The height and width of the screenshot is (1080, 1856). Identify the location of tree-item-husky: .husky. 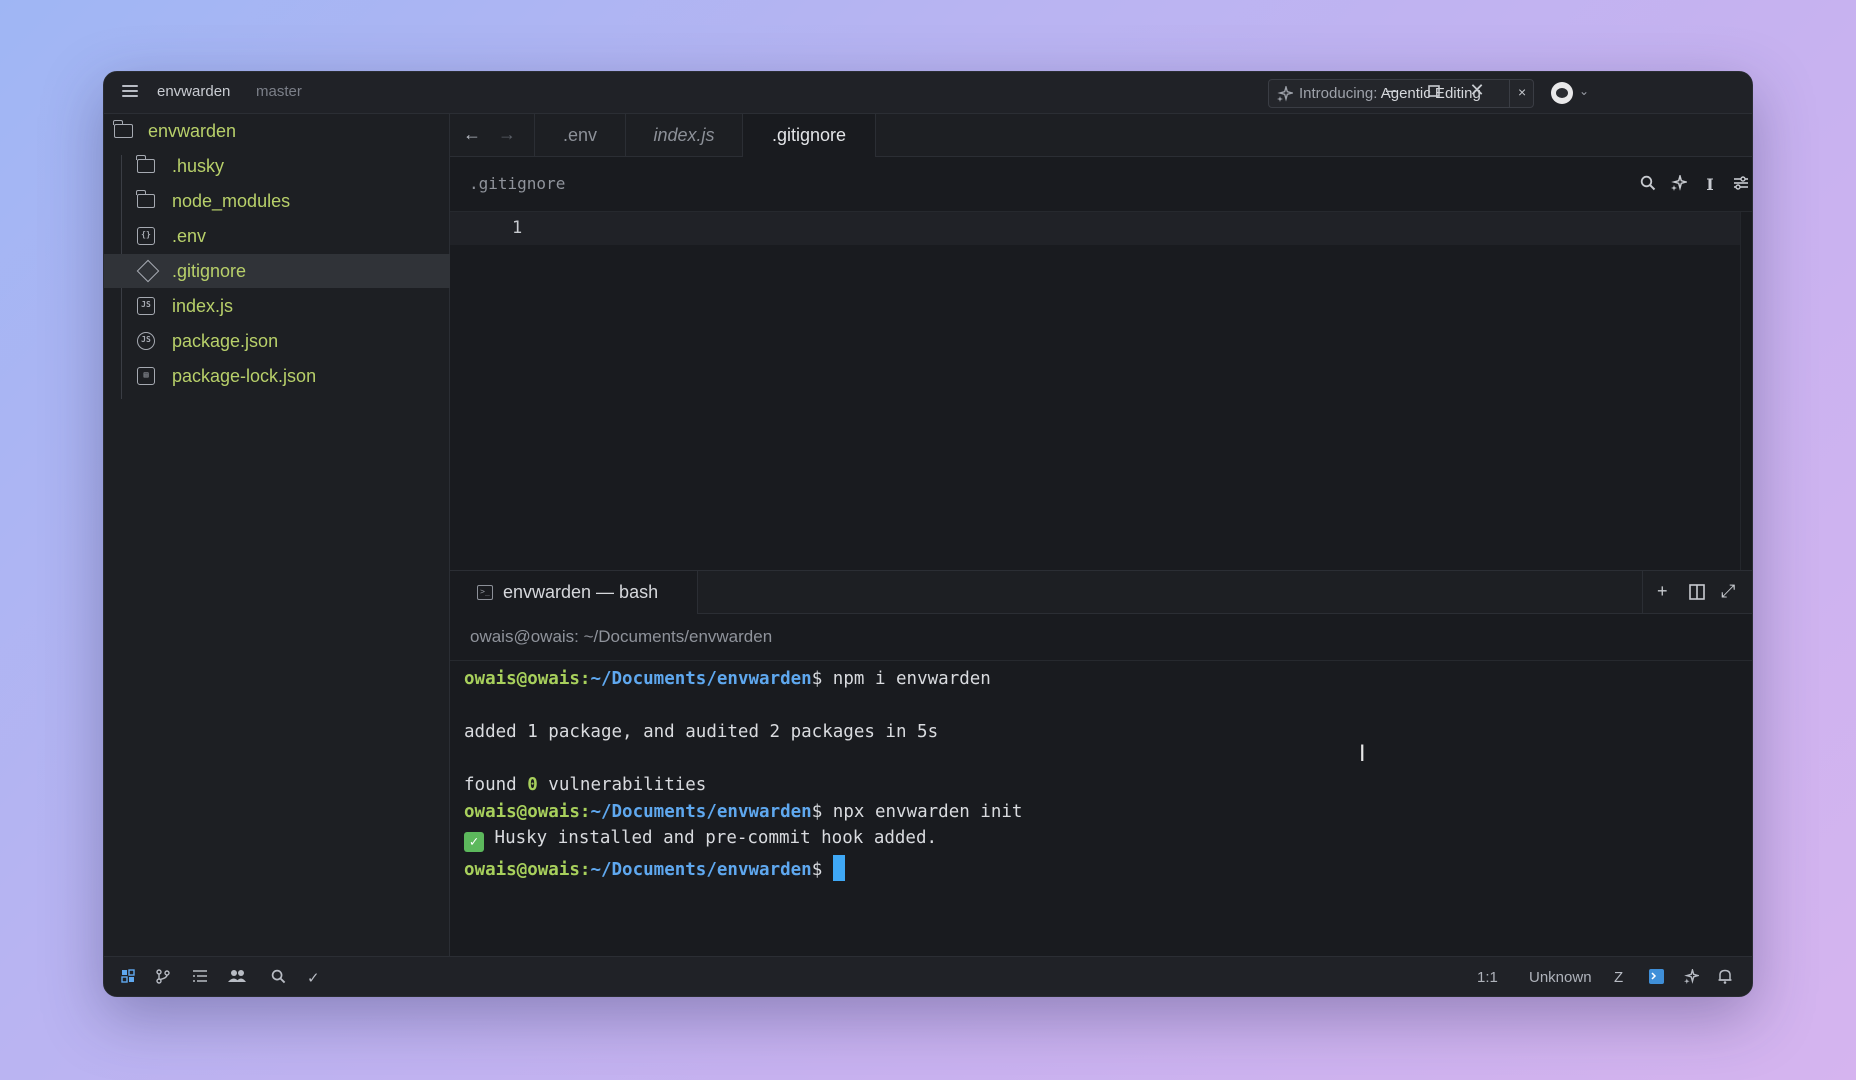
(277, 166).